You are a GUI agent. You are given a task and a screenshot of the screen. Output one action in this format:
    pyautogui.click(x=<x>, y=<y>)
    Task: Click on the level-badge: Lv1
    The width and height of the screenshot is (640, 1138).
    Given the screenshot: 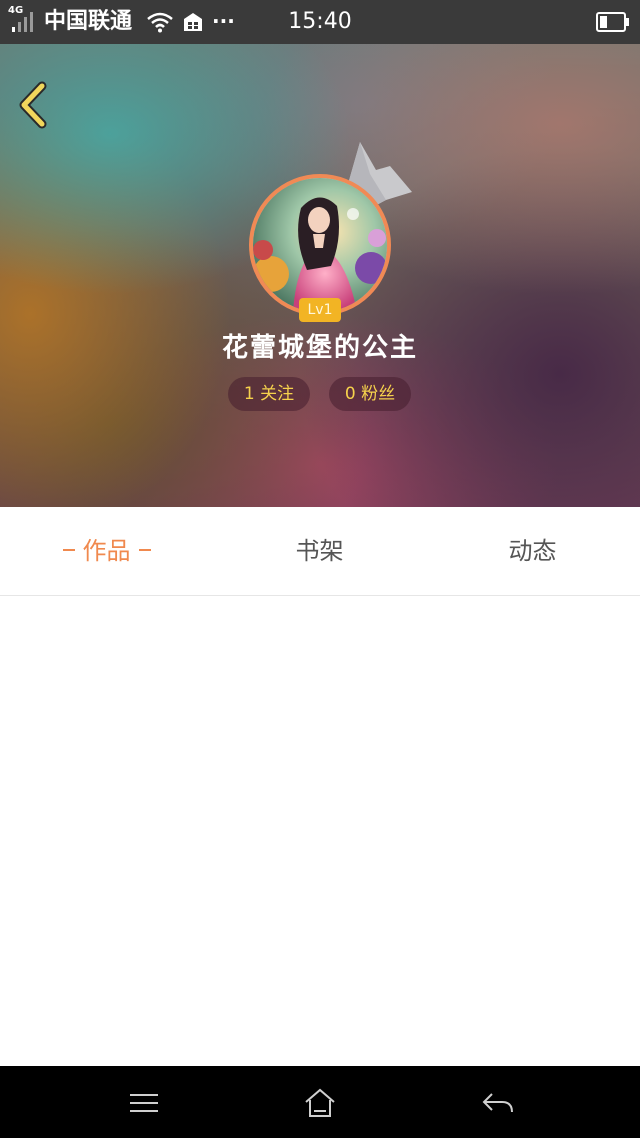 What is the action you would take?
    pyautogui.click(x=320, y=310)
    